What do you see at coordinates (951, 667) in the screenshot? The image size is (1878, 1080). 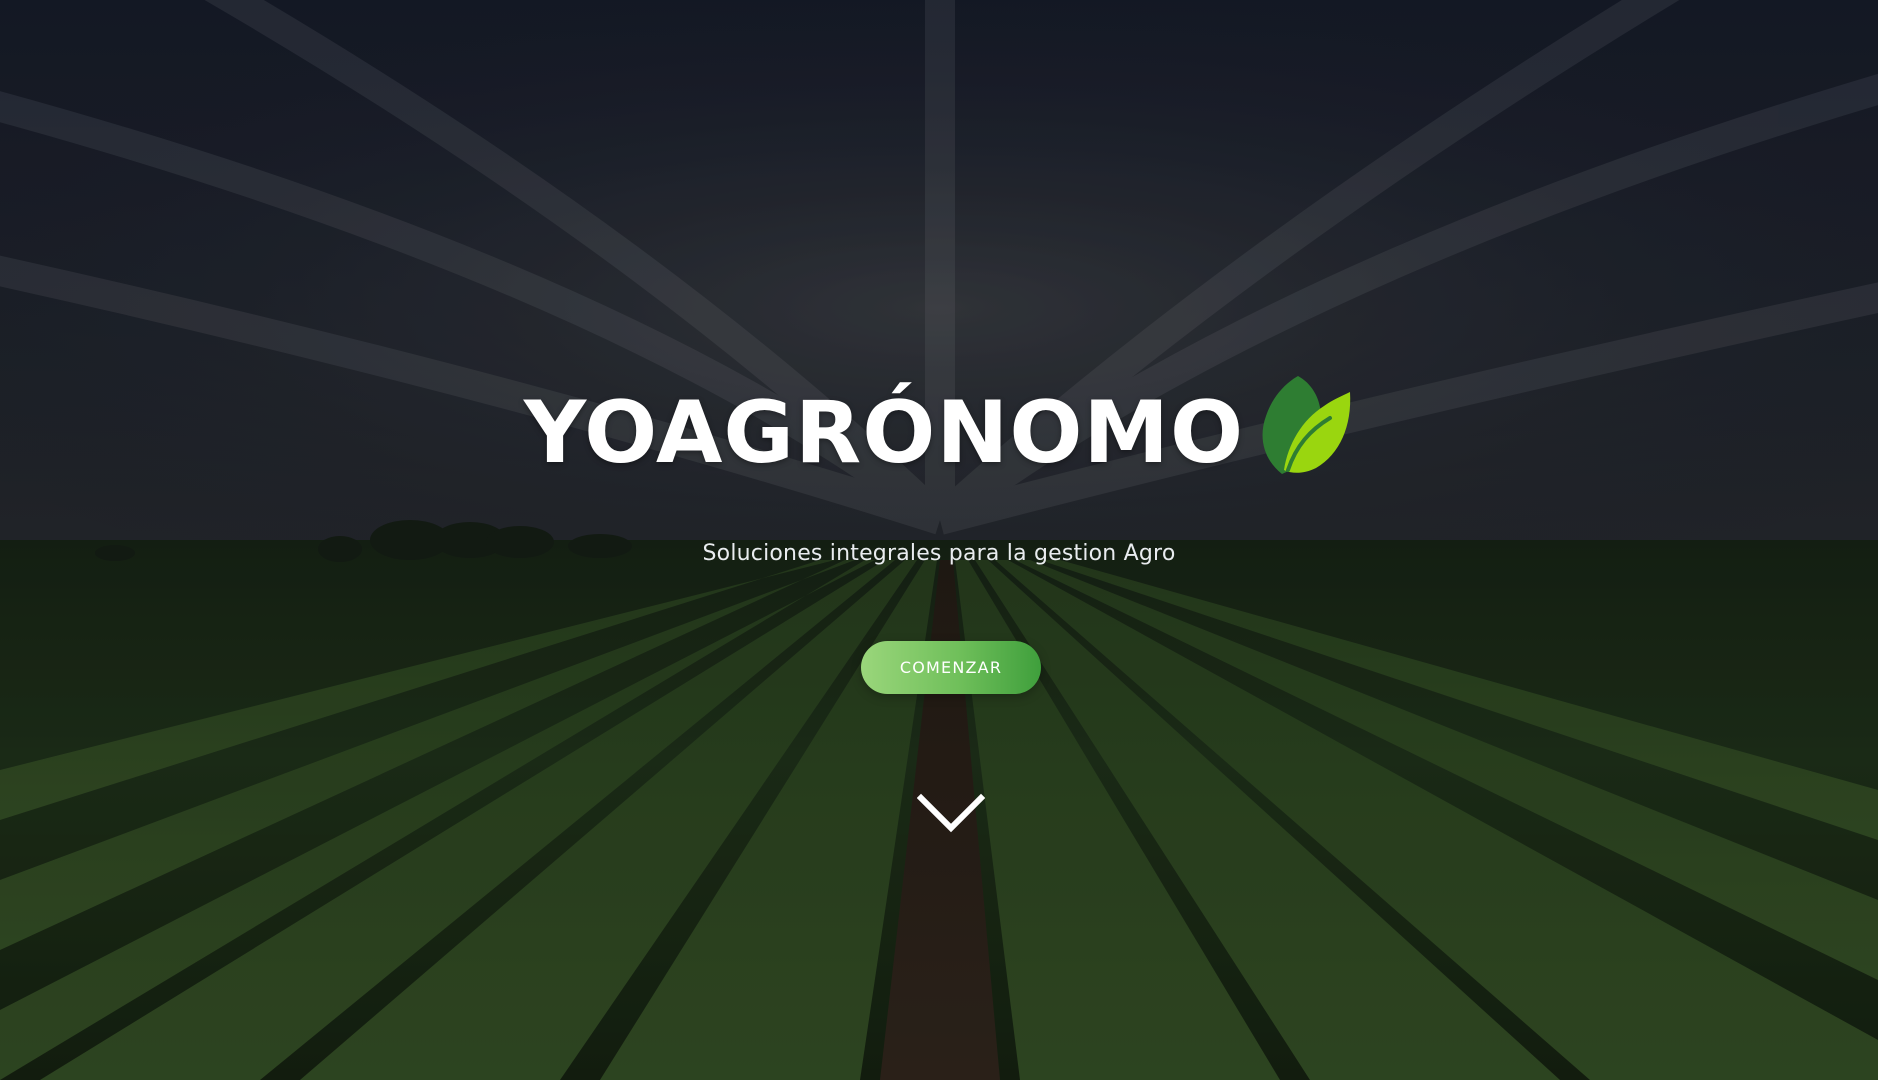 I see `comenzar-button: COMENZAR` at bounding box center [951, 667].